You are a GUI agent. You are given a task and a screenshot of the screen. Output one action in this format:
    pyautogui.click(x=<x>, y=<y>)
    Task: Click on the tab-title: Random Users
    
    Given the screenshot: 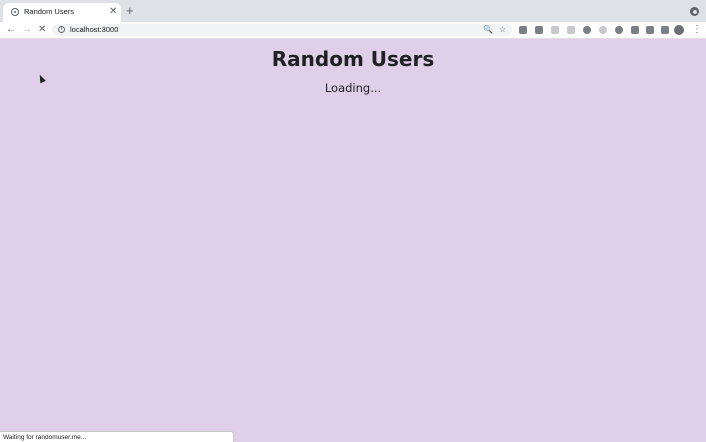 What is the action you would take?
    pyautogui.click(x=49, y=11)
    